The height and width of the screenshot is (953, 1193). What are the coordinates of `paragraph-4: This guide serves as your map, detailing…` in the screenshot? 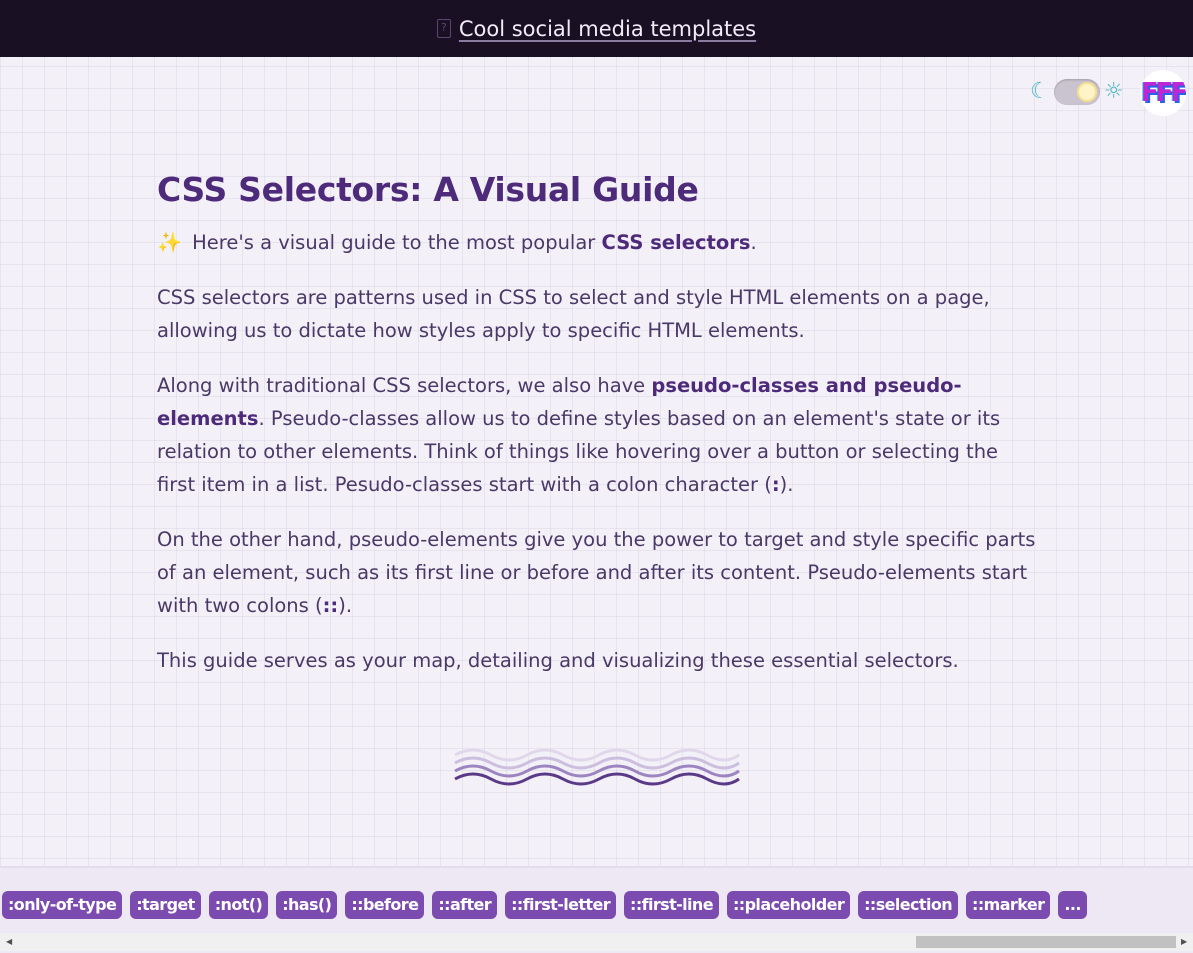 It's located at (558, 660).